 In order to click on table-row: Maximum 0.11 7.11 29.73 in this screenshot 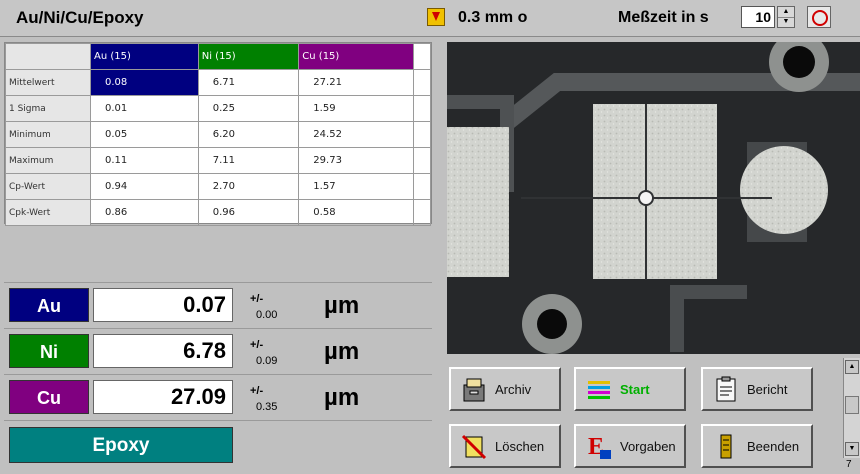, I will do `click(218, 160)`.